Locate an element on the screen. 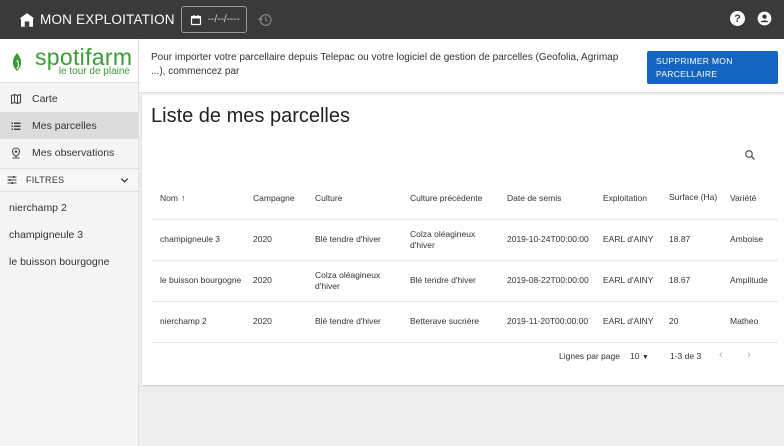  help-icon: ? is located at coordinates (737, 18).